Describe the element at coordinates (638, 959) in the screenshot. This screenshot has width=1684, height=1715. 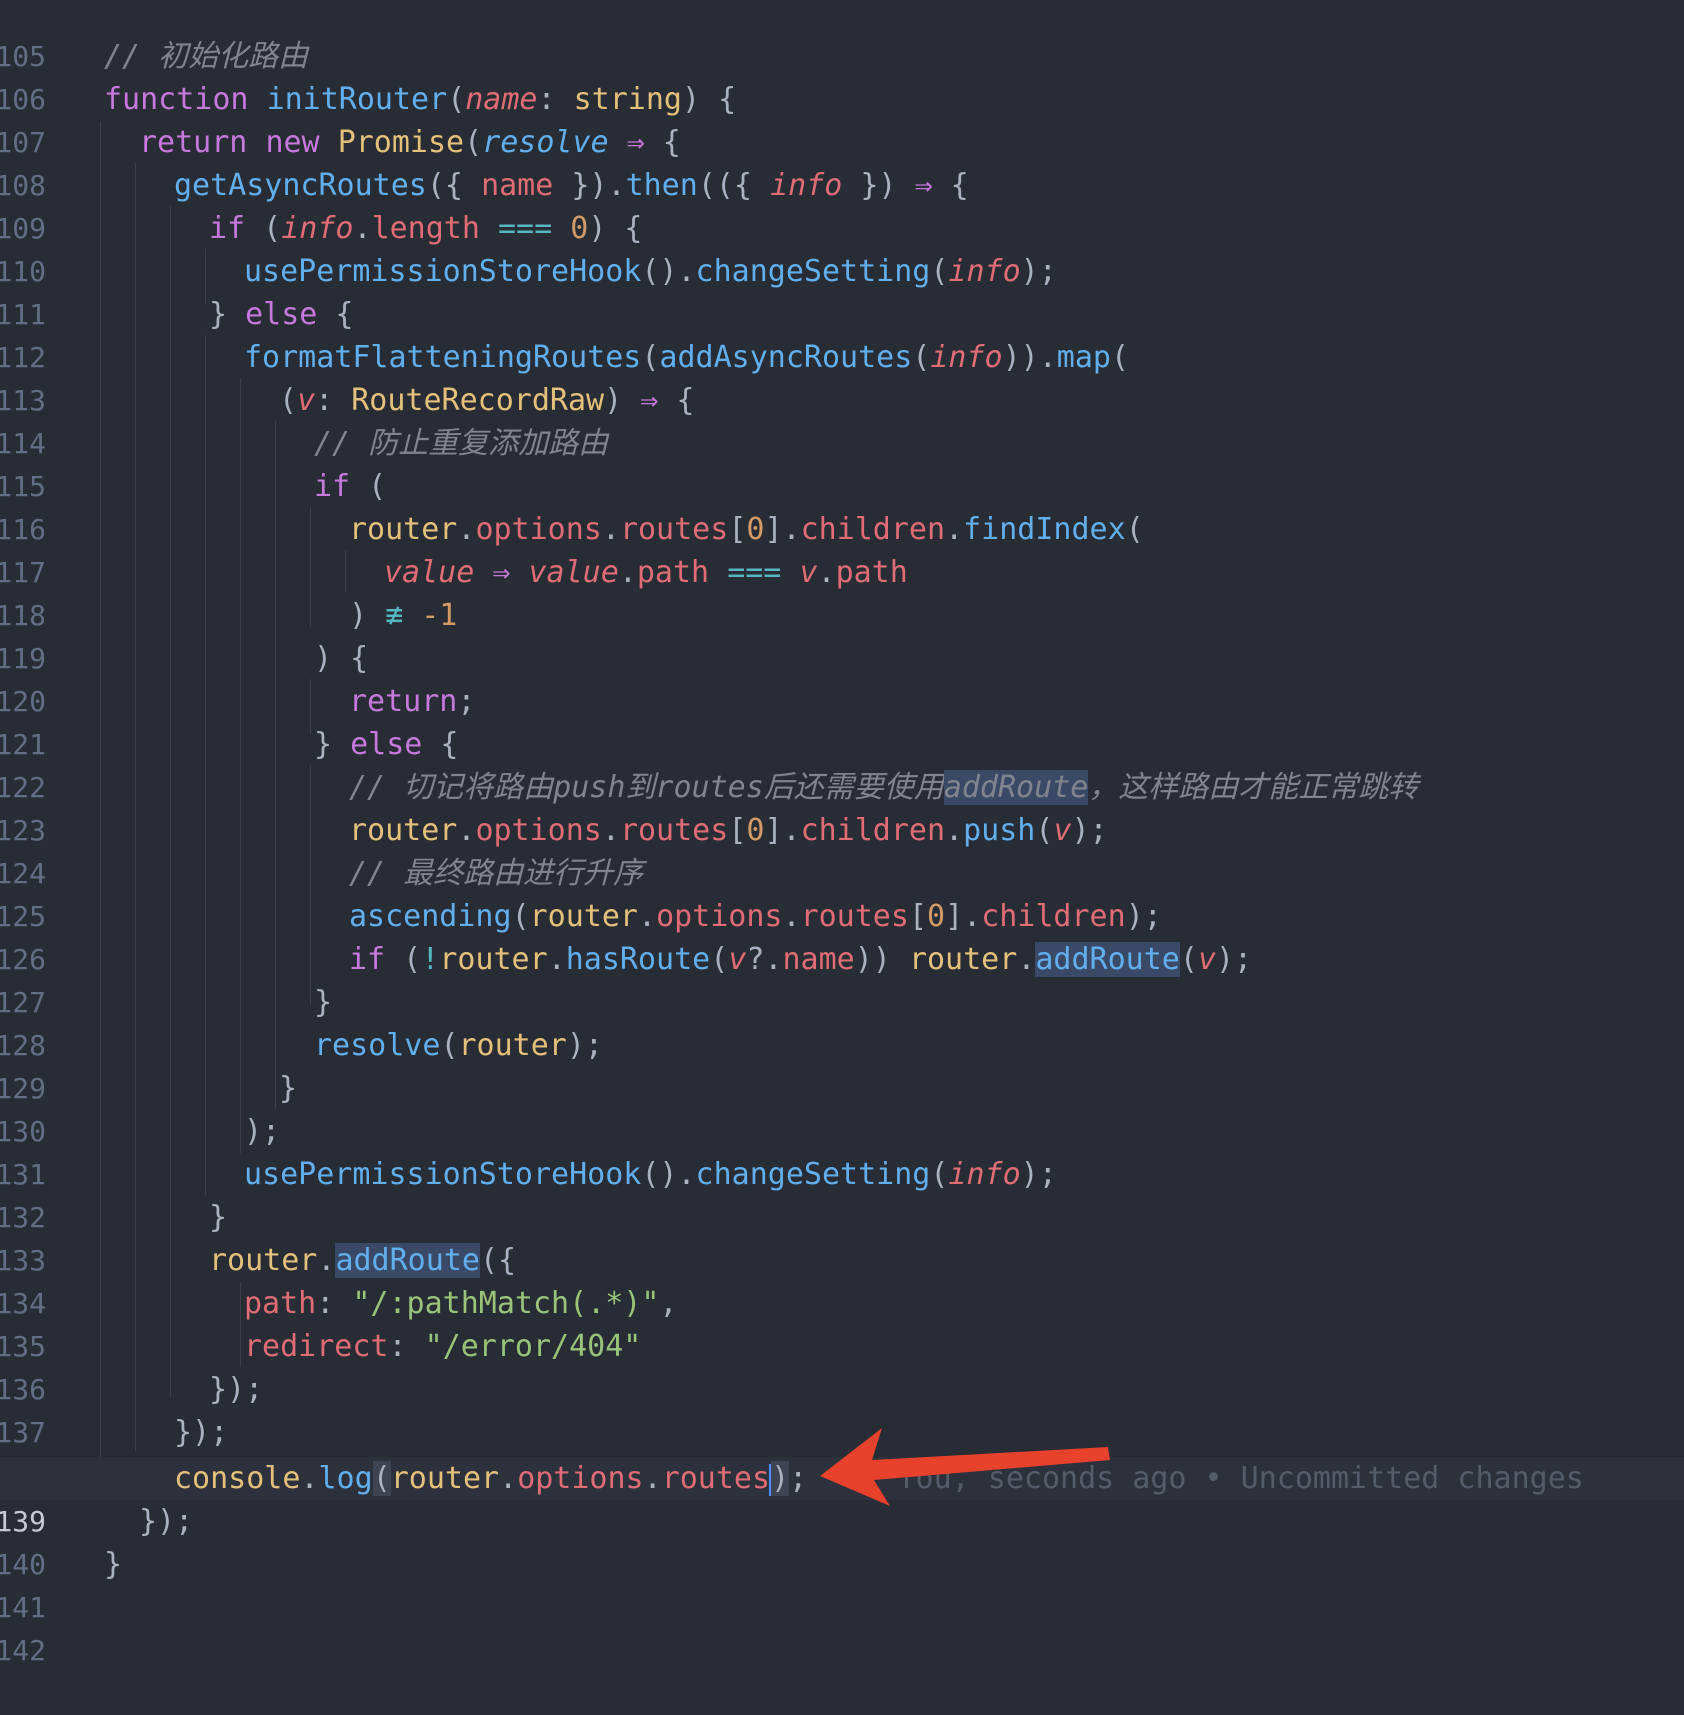
I see `function-name: hasRoute` at that location.